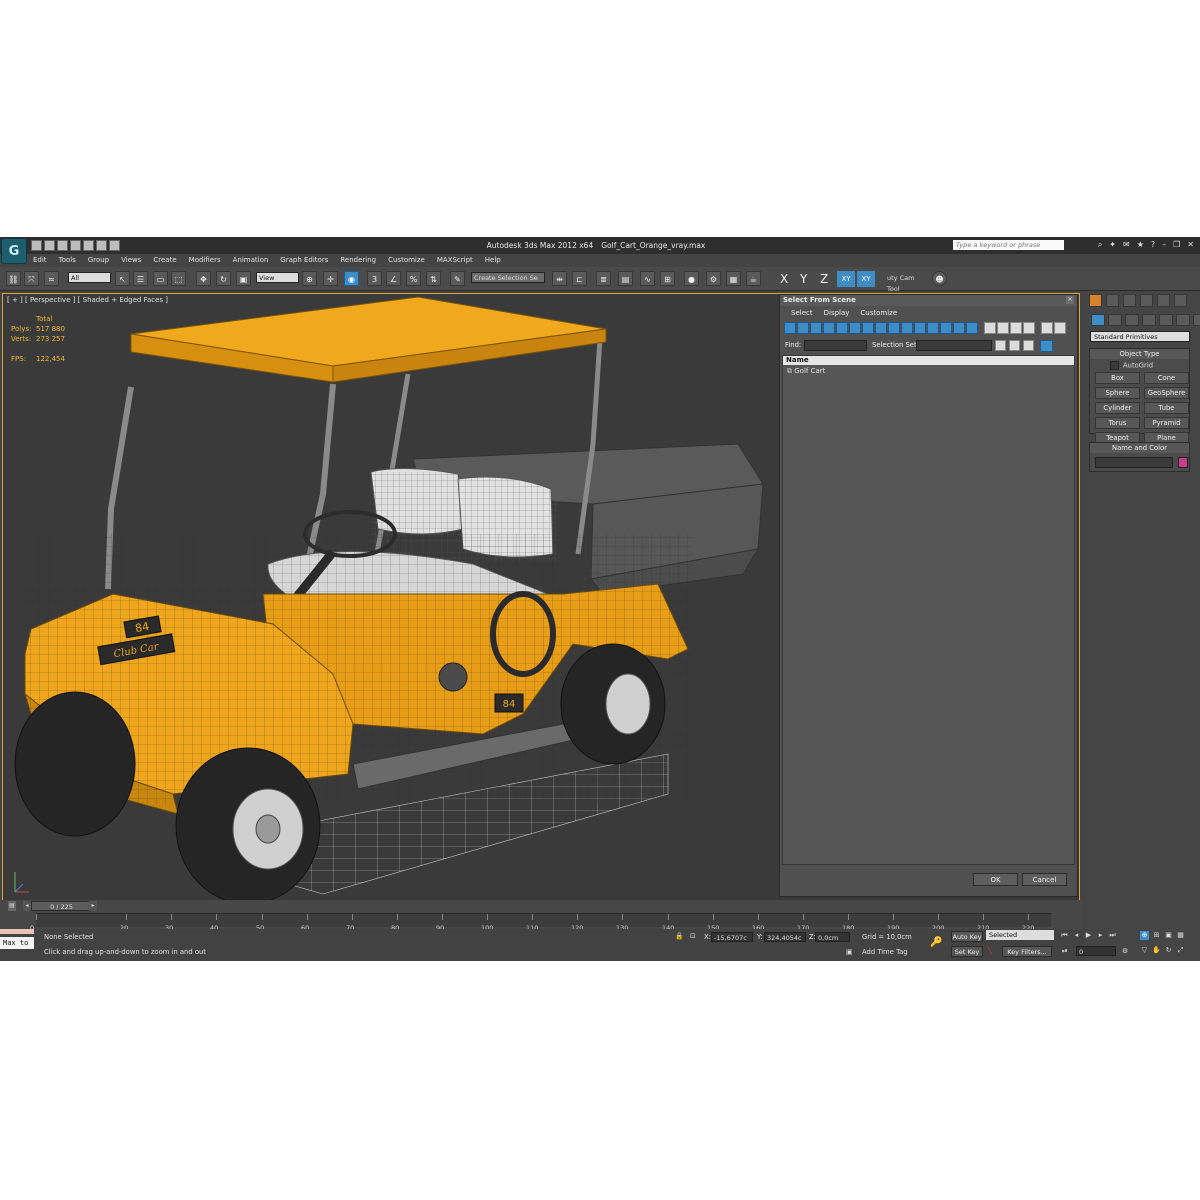  I want to click on display-helpers-icon, so click(842, 328).